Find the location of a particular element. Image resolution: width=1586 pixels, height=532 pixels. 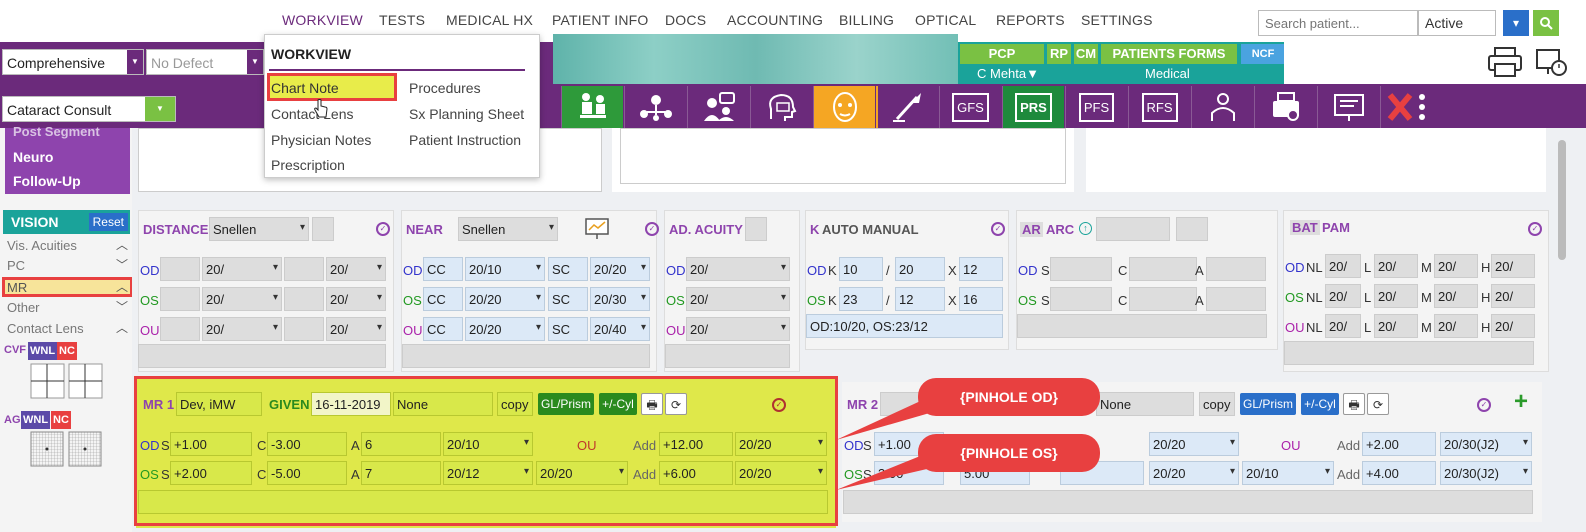

ag-wnl-button: WNL is located at coordinates (36, 420).